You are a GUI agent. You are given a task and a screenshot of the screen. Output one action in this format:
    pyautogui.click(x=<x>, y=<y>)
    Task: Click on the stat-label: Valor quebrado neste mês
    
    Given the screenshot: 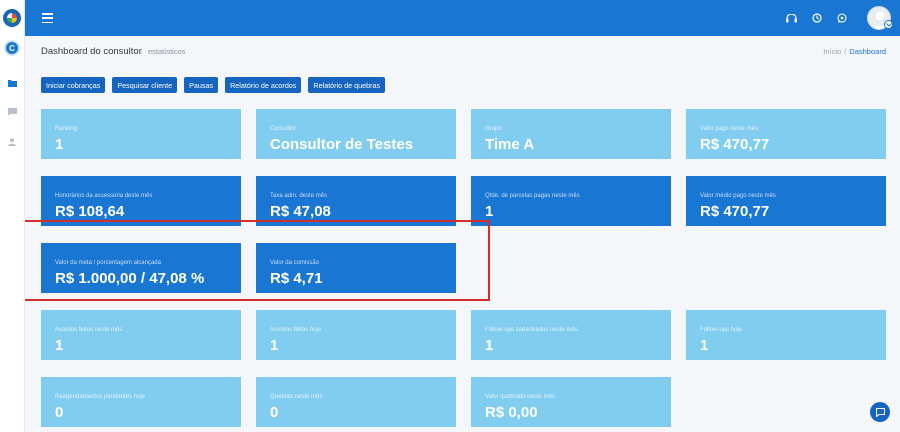 What is the action you would take?
    pyautogui.click(x=520, y=397)
    